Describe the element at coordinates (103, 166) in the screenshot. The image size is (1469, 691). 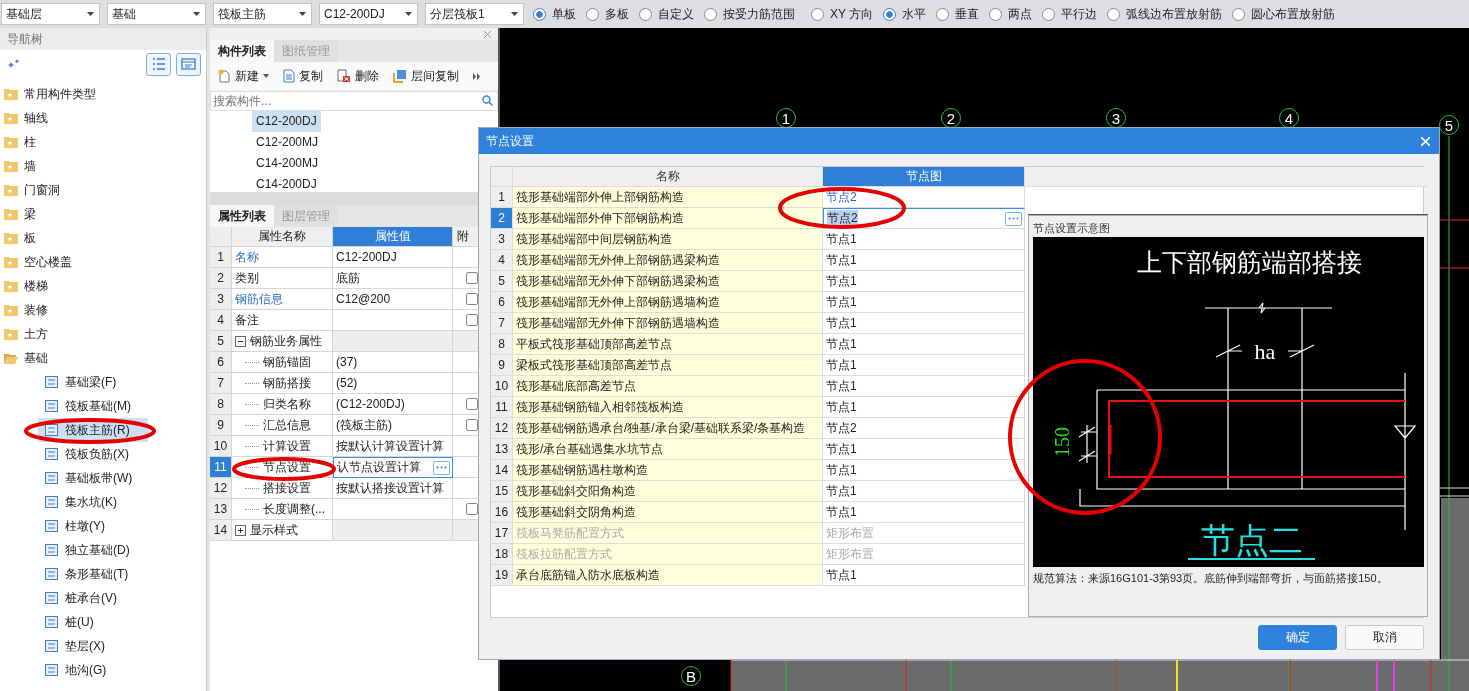
I see `tree-item: 墙` at that location.